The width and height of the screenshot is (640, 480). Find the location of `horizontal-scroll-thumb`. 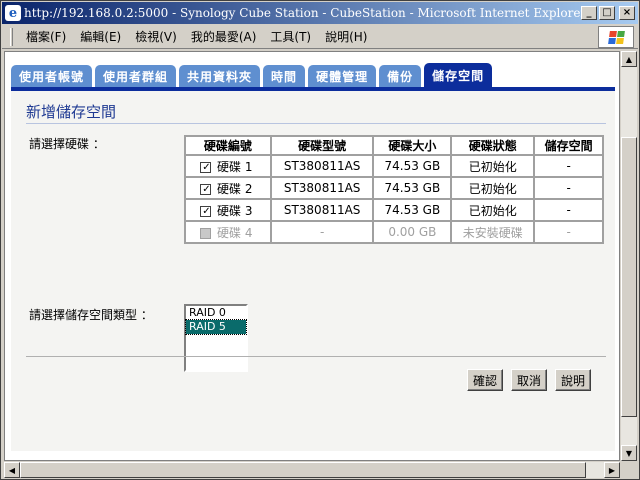

horizontal-scroll-thumb is located at coordinates (303, 470).